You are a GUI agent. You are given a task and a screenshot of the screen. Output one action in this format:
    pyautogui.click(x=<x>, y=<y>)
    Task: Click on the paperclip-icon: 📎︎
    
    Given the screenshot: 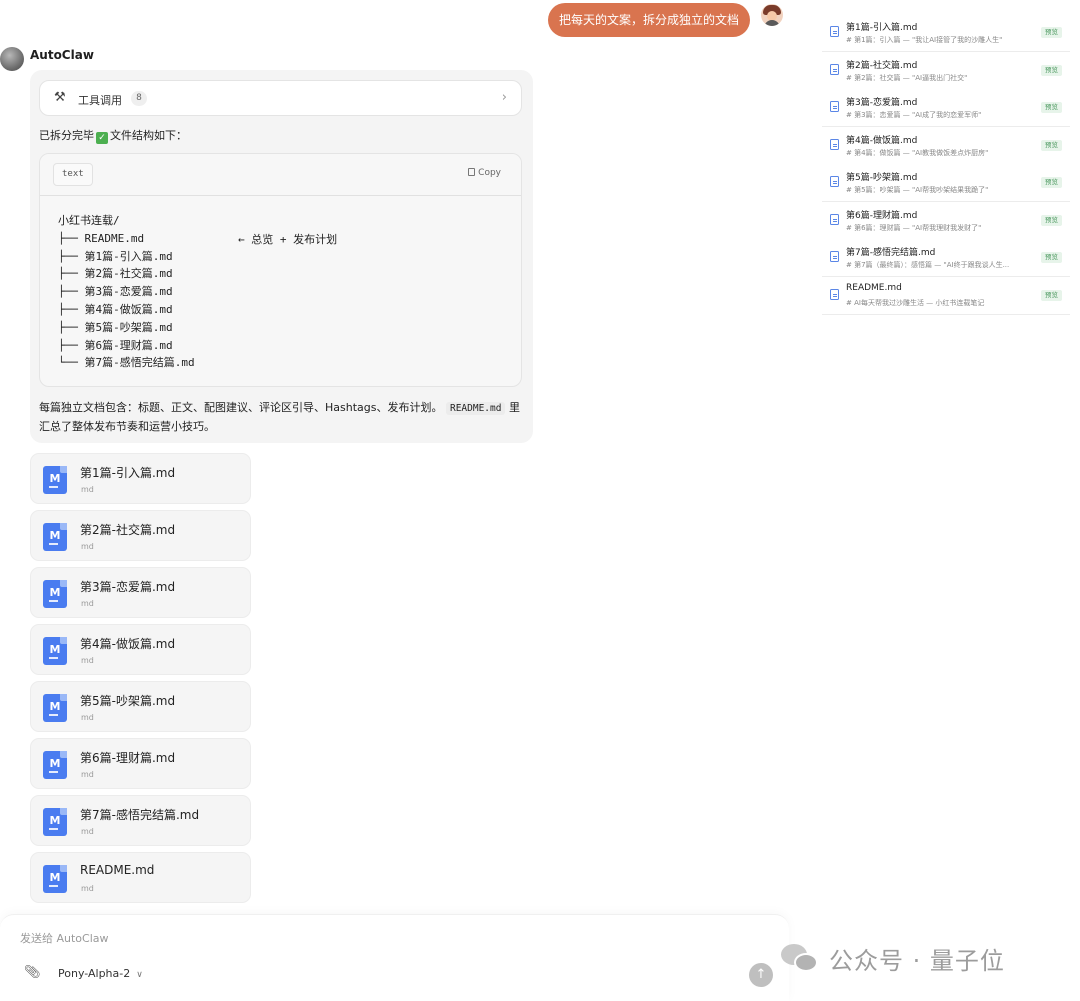 What is the action you would take?
    pyautogui.click(x=32, y=972)
    